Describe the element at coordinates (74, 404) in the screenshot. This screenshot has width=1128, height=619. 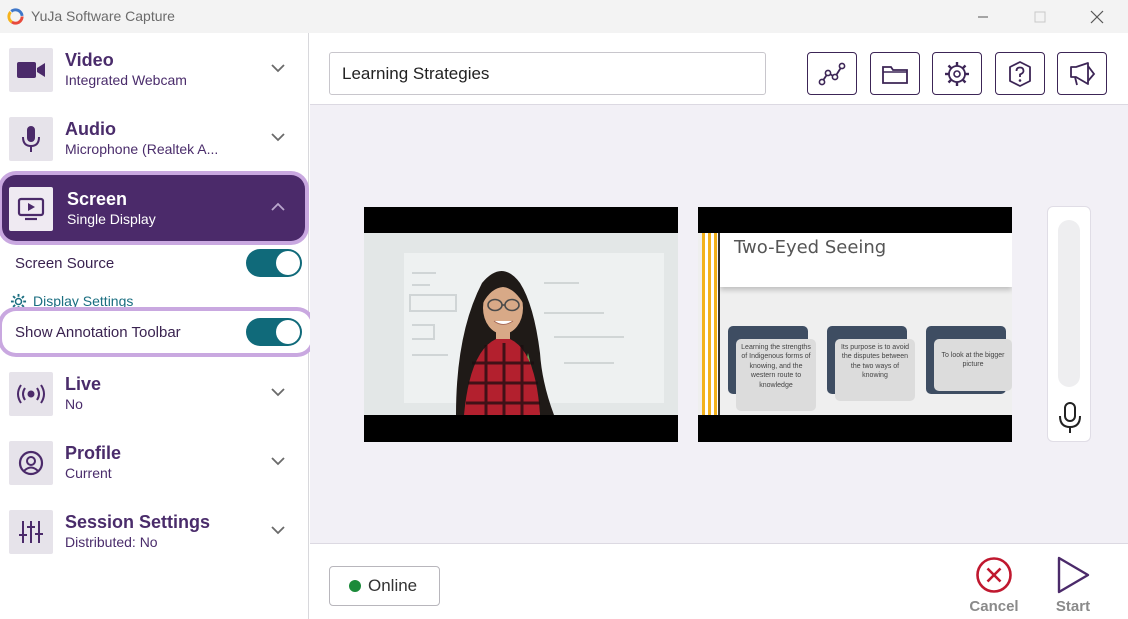
I see `live-subtitle: No` at that location.